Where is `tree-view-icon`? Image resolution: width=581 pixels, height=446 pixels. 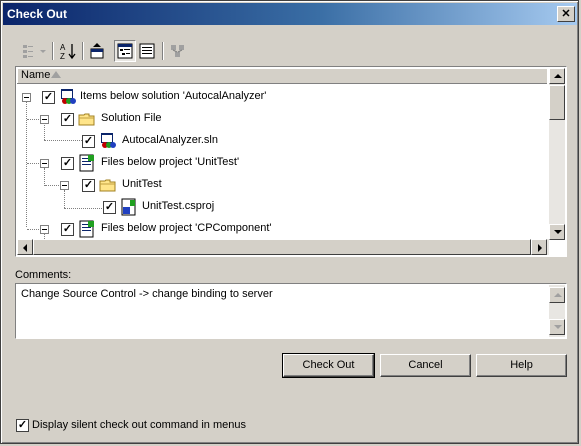
tree-view-icon is located at coordinates (125, 51).